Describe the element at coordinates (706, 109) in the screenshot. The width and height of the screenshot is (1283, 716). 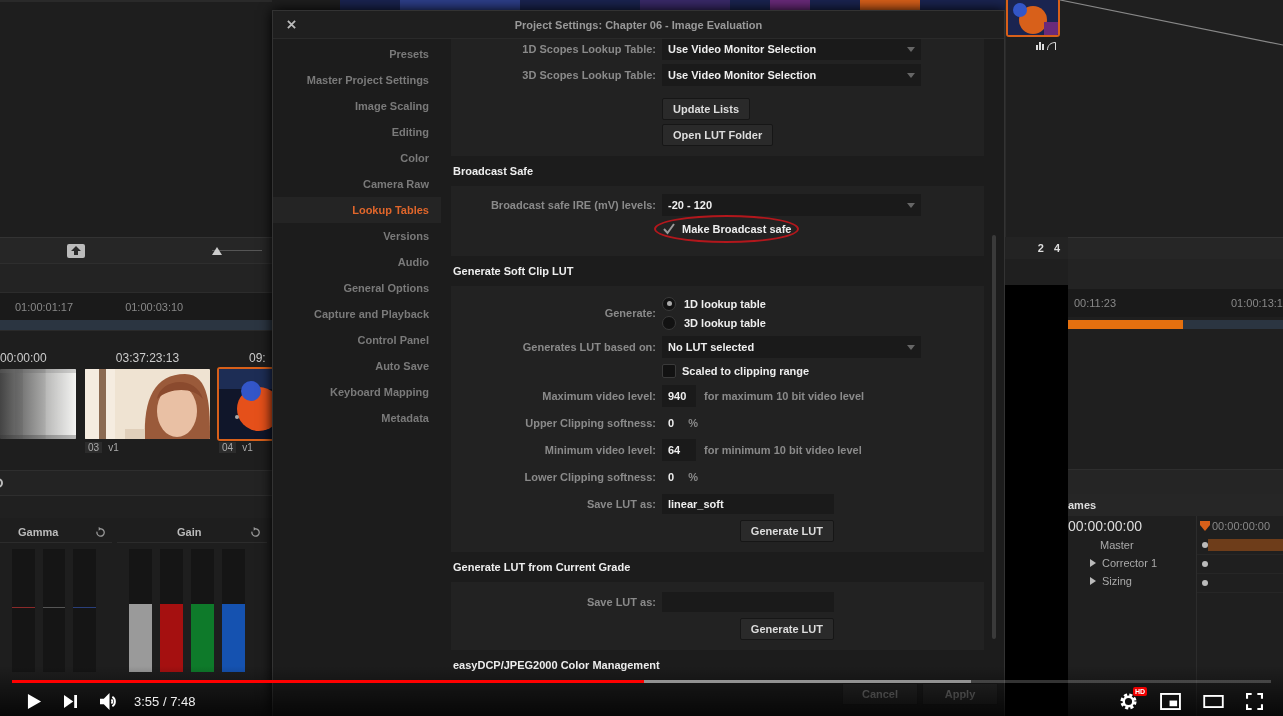
I see `dialog-button: Update Lists` at that location.